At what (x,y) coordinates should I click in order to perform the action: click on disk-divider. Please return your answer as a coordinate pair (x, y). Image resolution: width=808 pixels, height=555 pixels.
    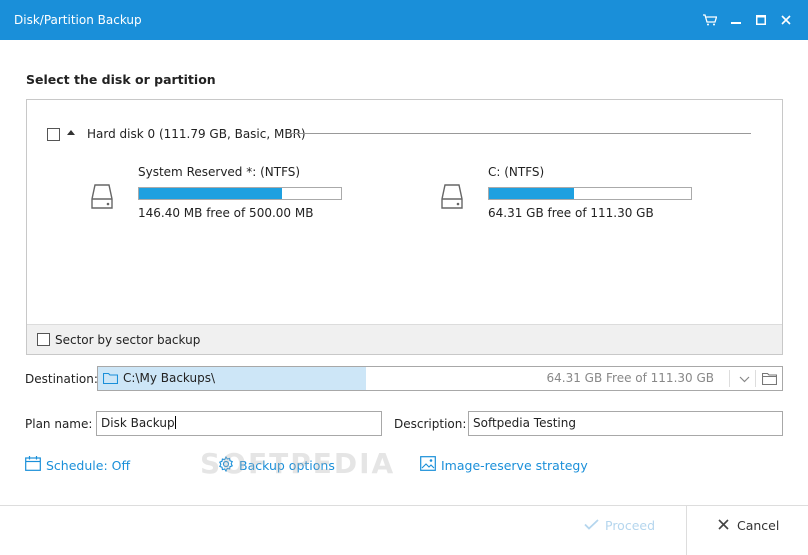
    Looking at the image, I should click on (520, 133).